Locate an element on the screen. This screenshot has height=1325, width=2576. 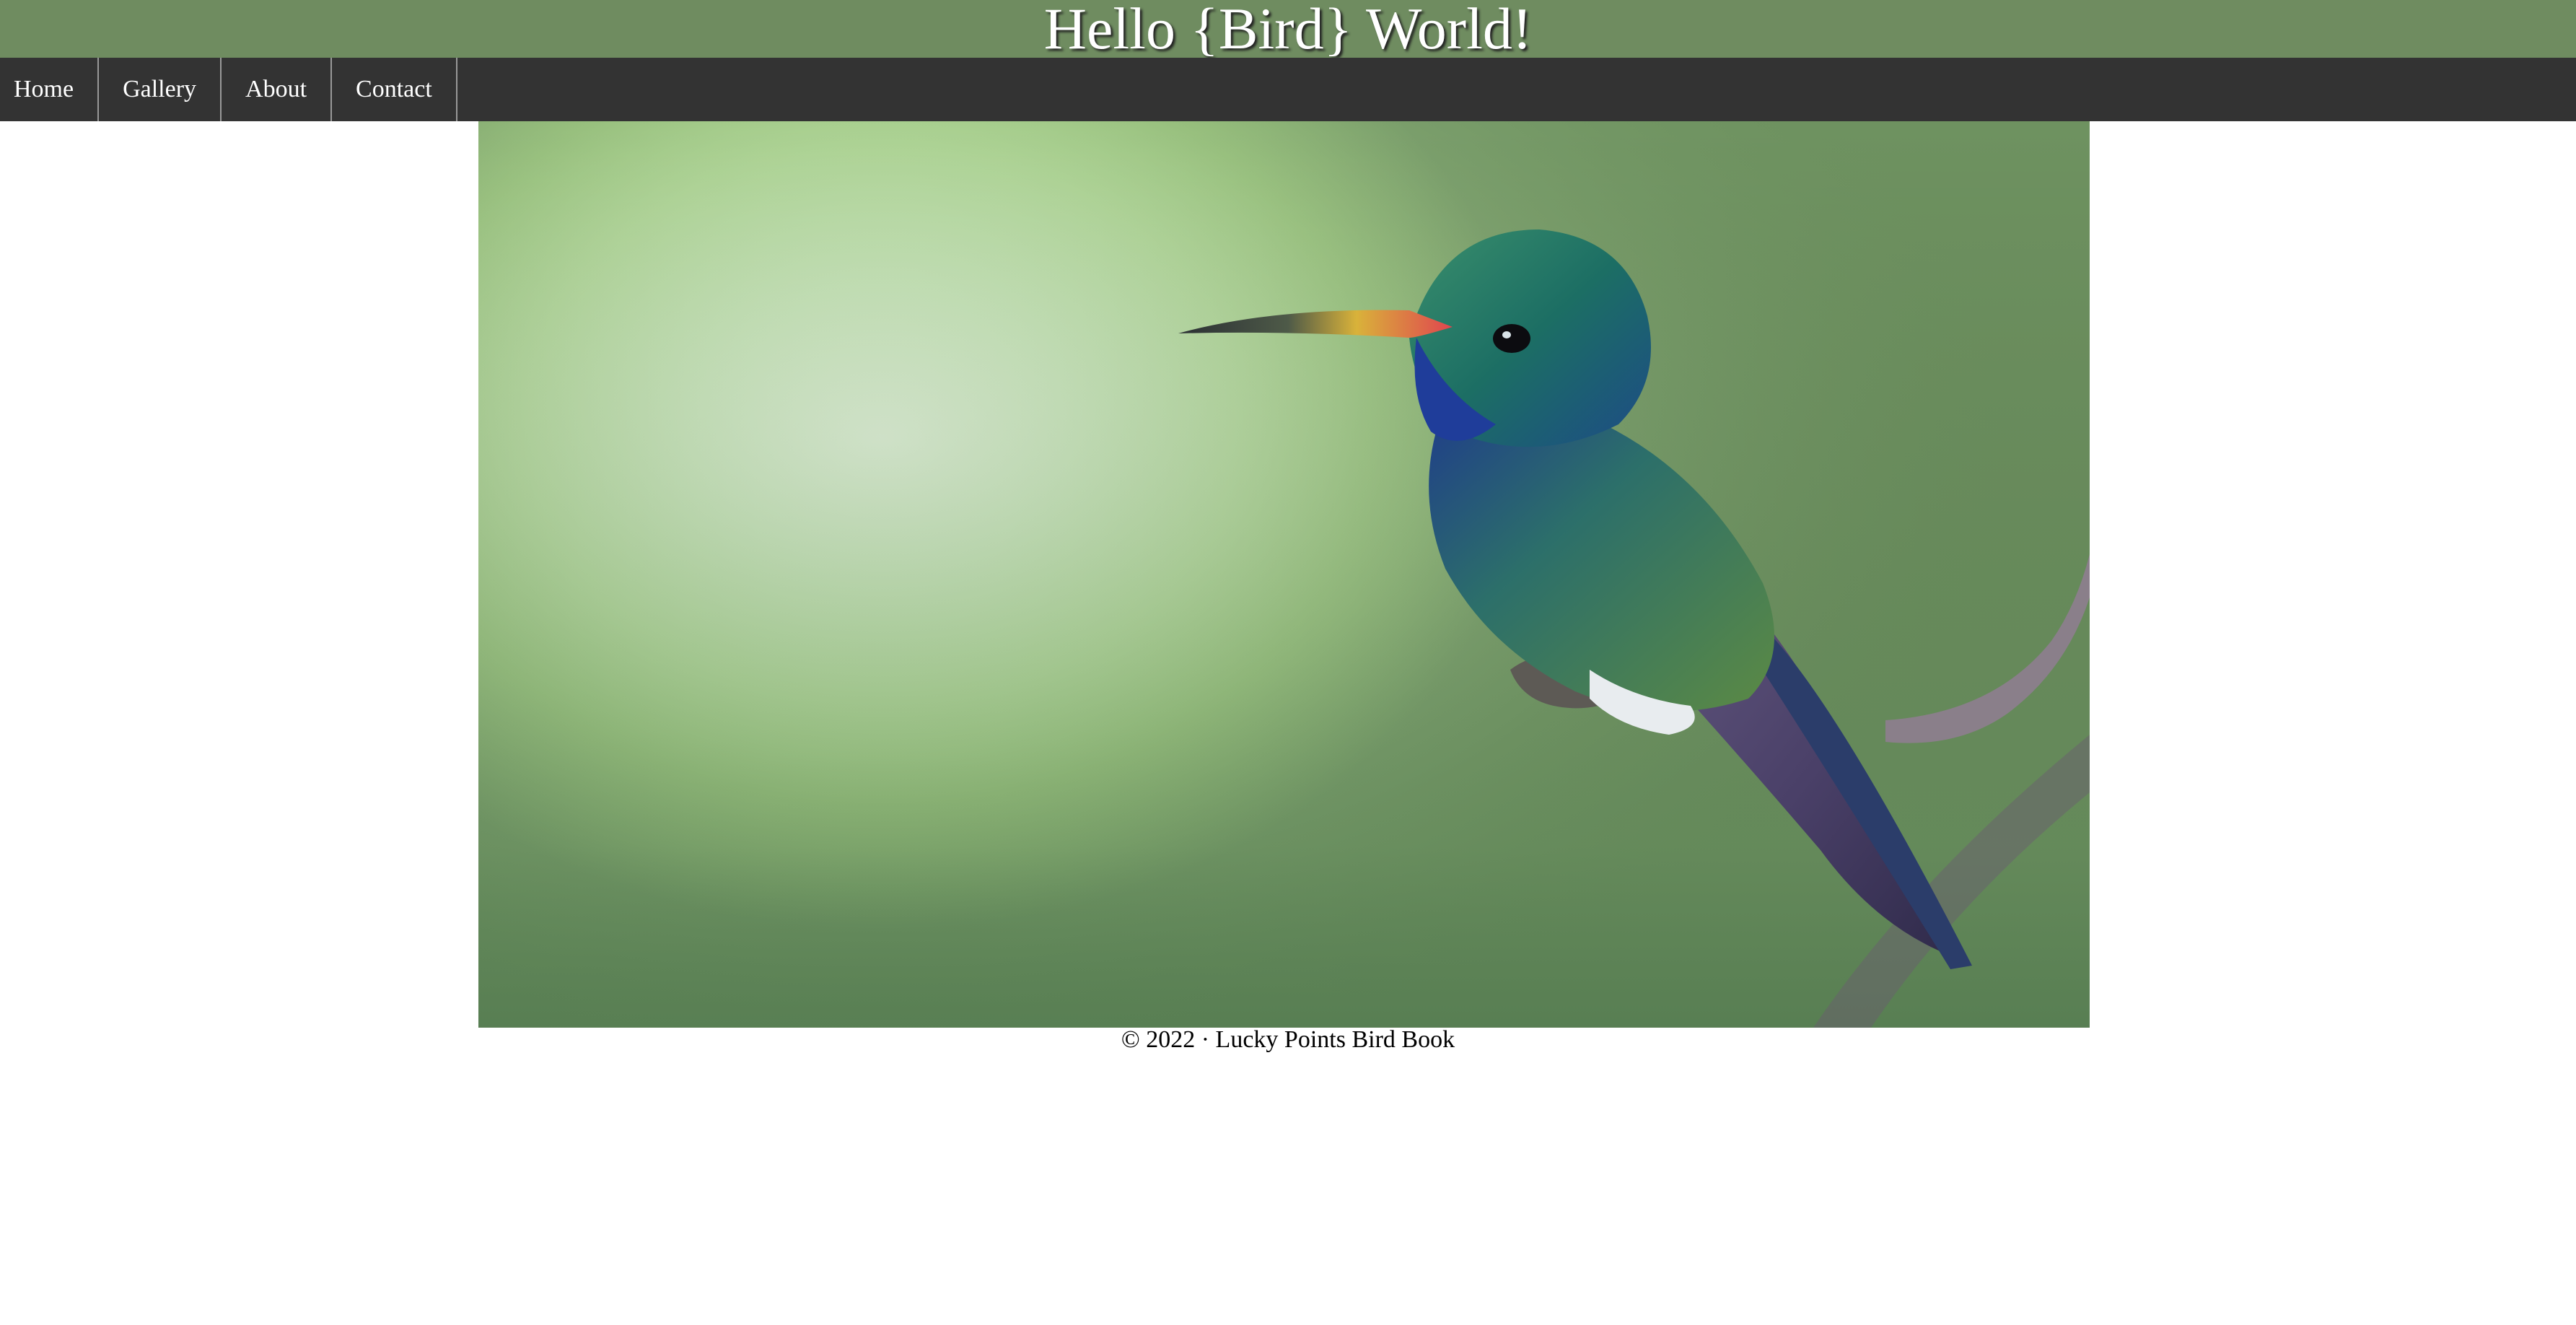
site-header: Hello {Bird} World! is located at coordinates (1288, 29).